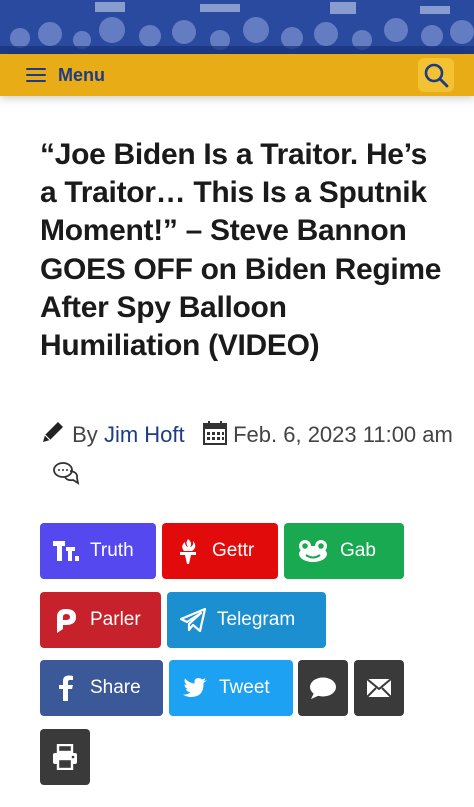  I want to click on gab-share-button: Gab, so click(344, 551).